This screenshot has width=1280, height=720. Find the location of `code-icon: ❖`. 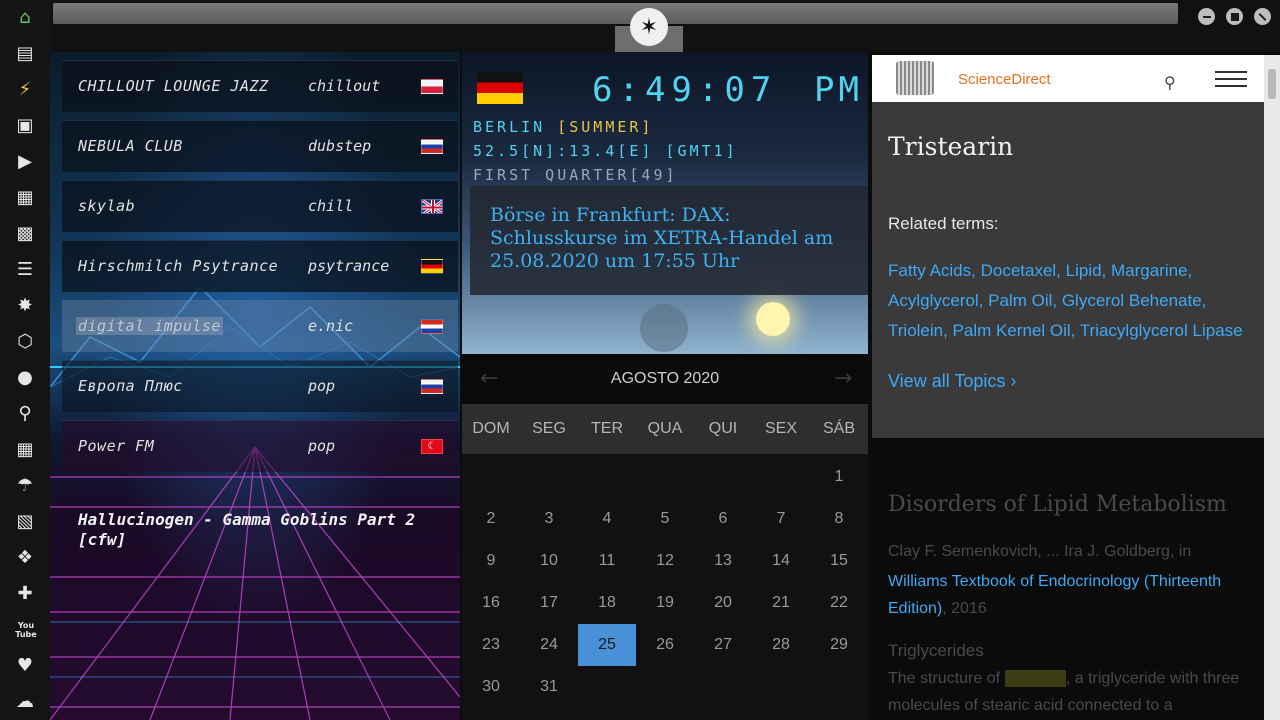

code-icon: ❖ is located at coordinates (25, 558).